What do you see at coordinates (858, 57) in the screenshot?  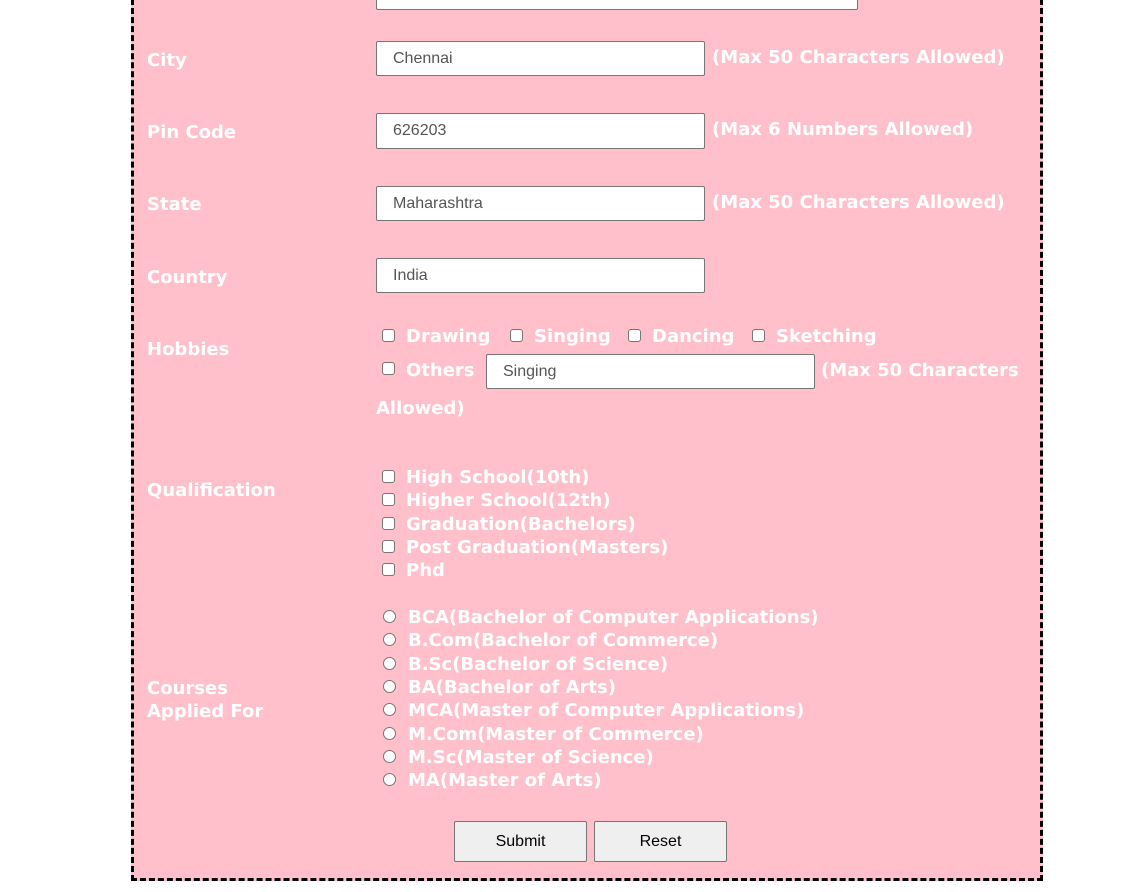 I see `city-hint: (Max 50 Characters Allowed)` at bounding box center [858, 57].